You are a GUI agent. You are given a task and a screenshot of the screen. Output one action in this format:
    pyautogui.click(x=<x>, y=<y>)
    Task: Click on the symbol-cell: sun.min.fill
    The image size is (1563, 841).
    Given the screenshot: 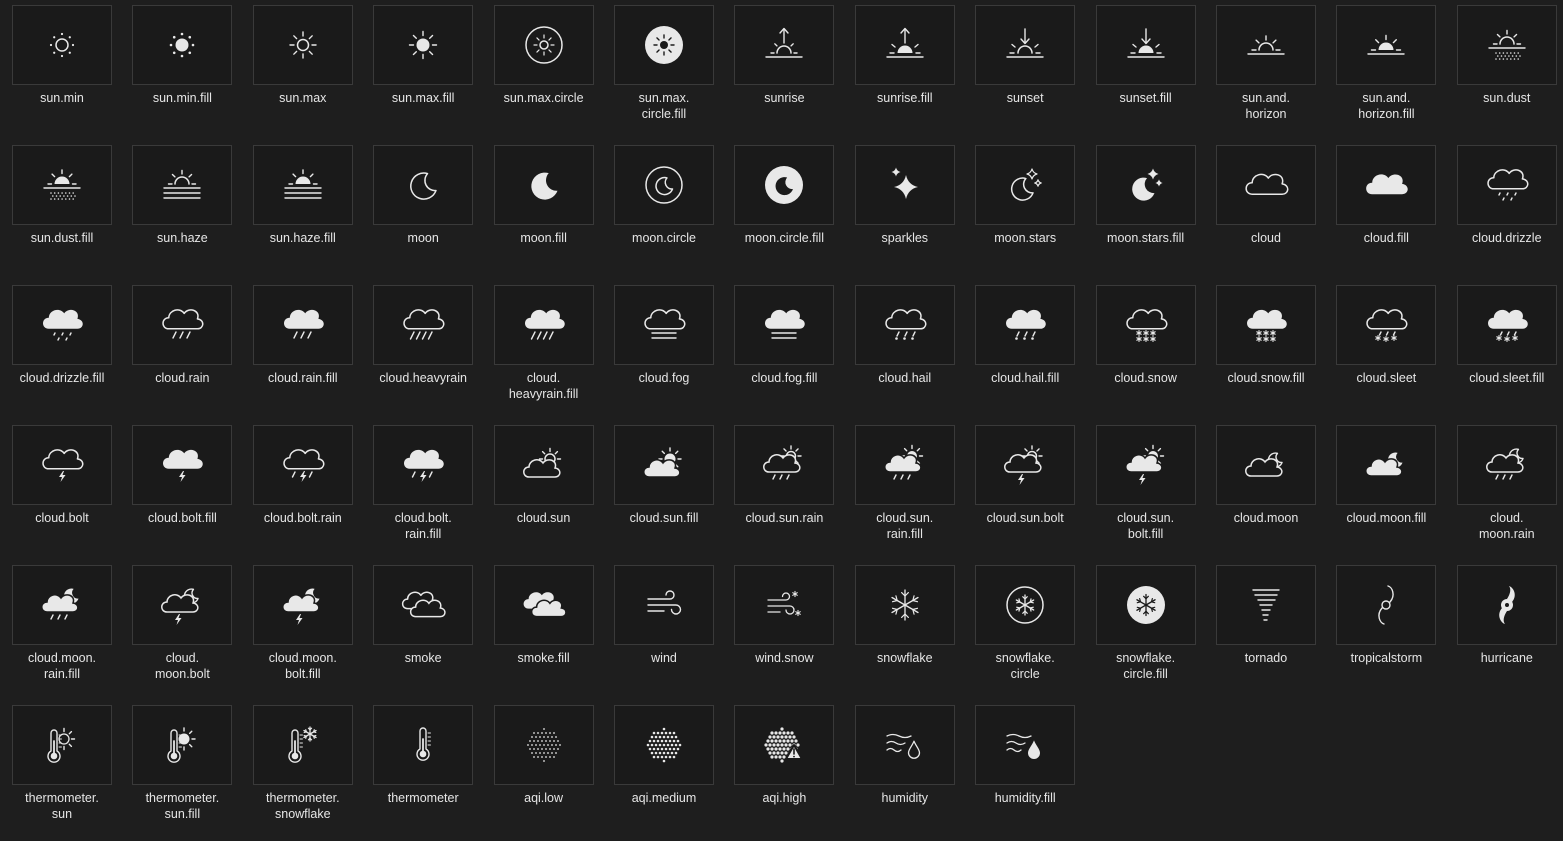 What is the action you would take?
    pyautogui.click(x=182, y=73)
    